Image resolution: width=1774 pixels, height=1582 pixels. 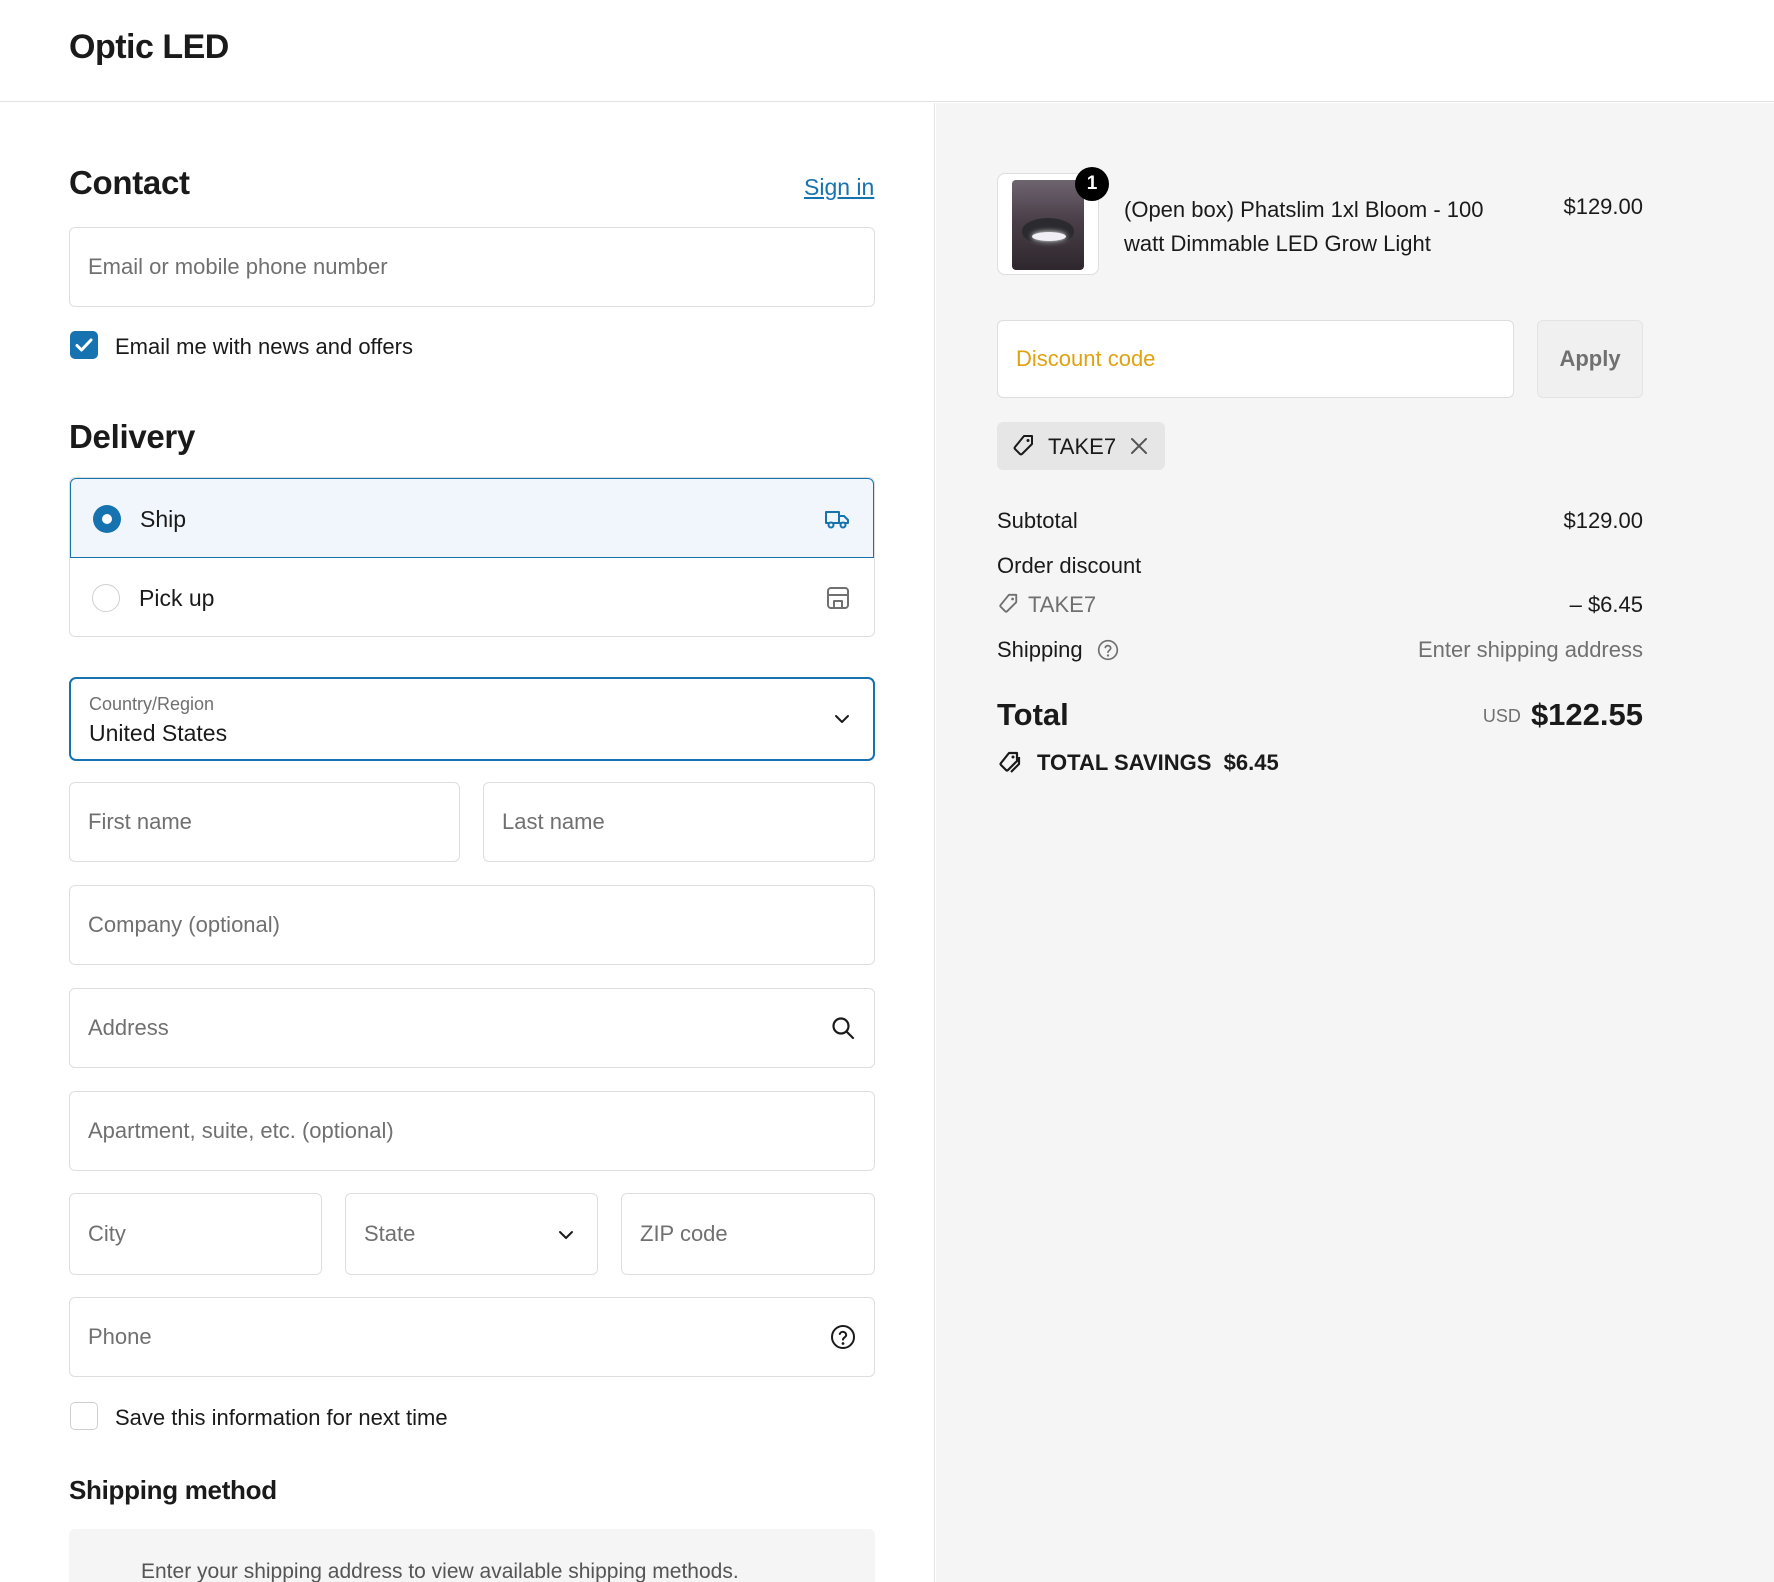 What do you see at coordinates (1606, 604) in the screenshot?
I see `order-discount-value: – $6.45` at bounding box center [1606, 604].